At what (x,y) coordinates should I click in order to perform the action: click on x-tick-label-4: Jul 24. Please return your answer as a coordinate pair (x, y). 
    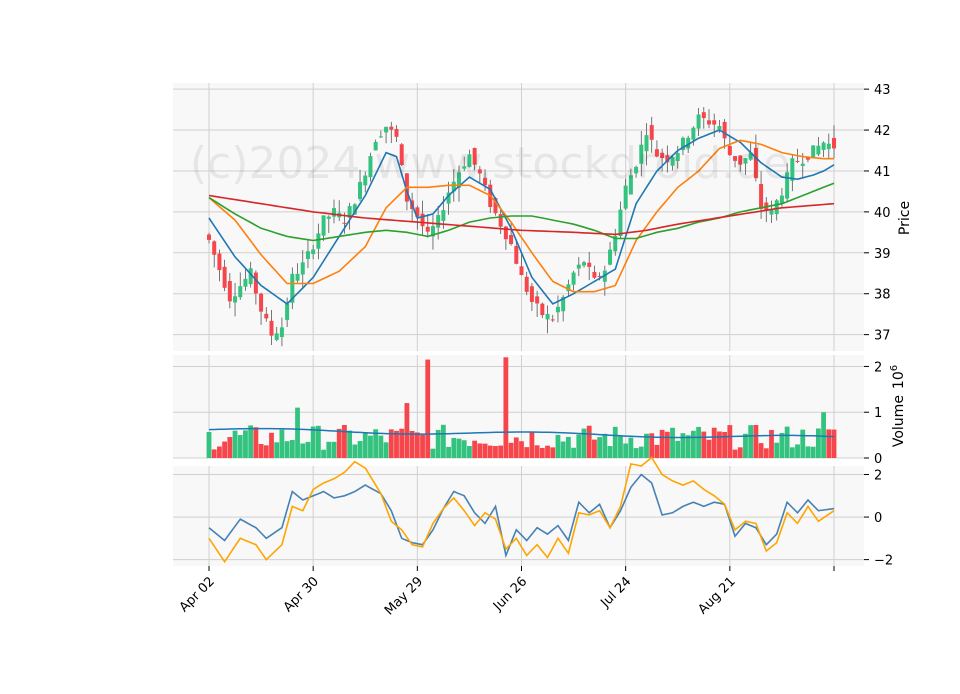
    Looking at the image, I should click on (615, 592).